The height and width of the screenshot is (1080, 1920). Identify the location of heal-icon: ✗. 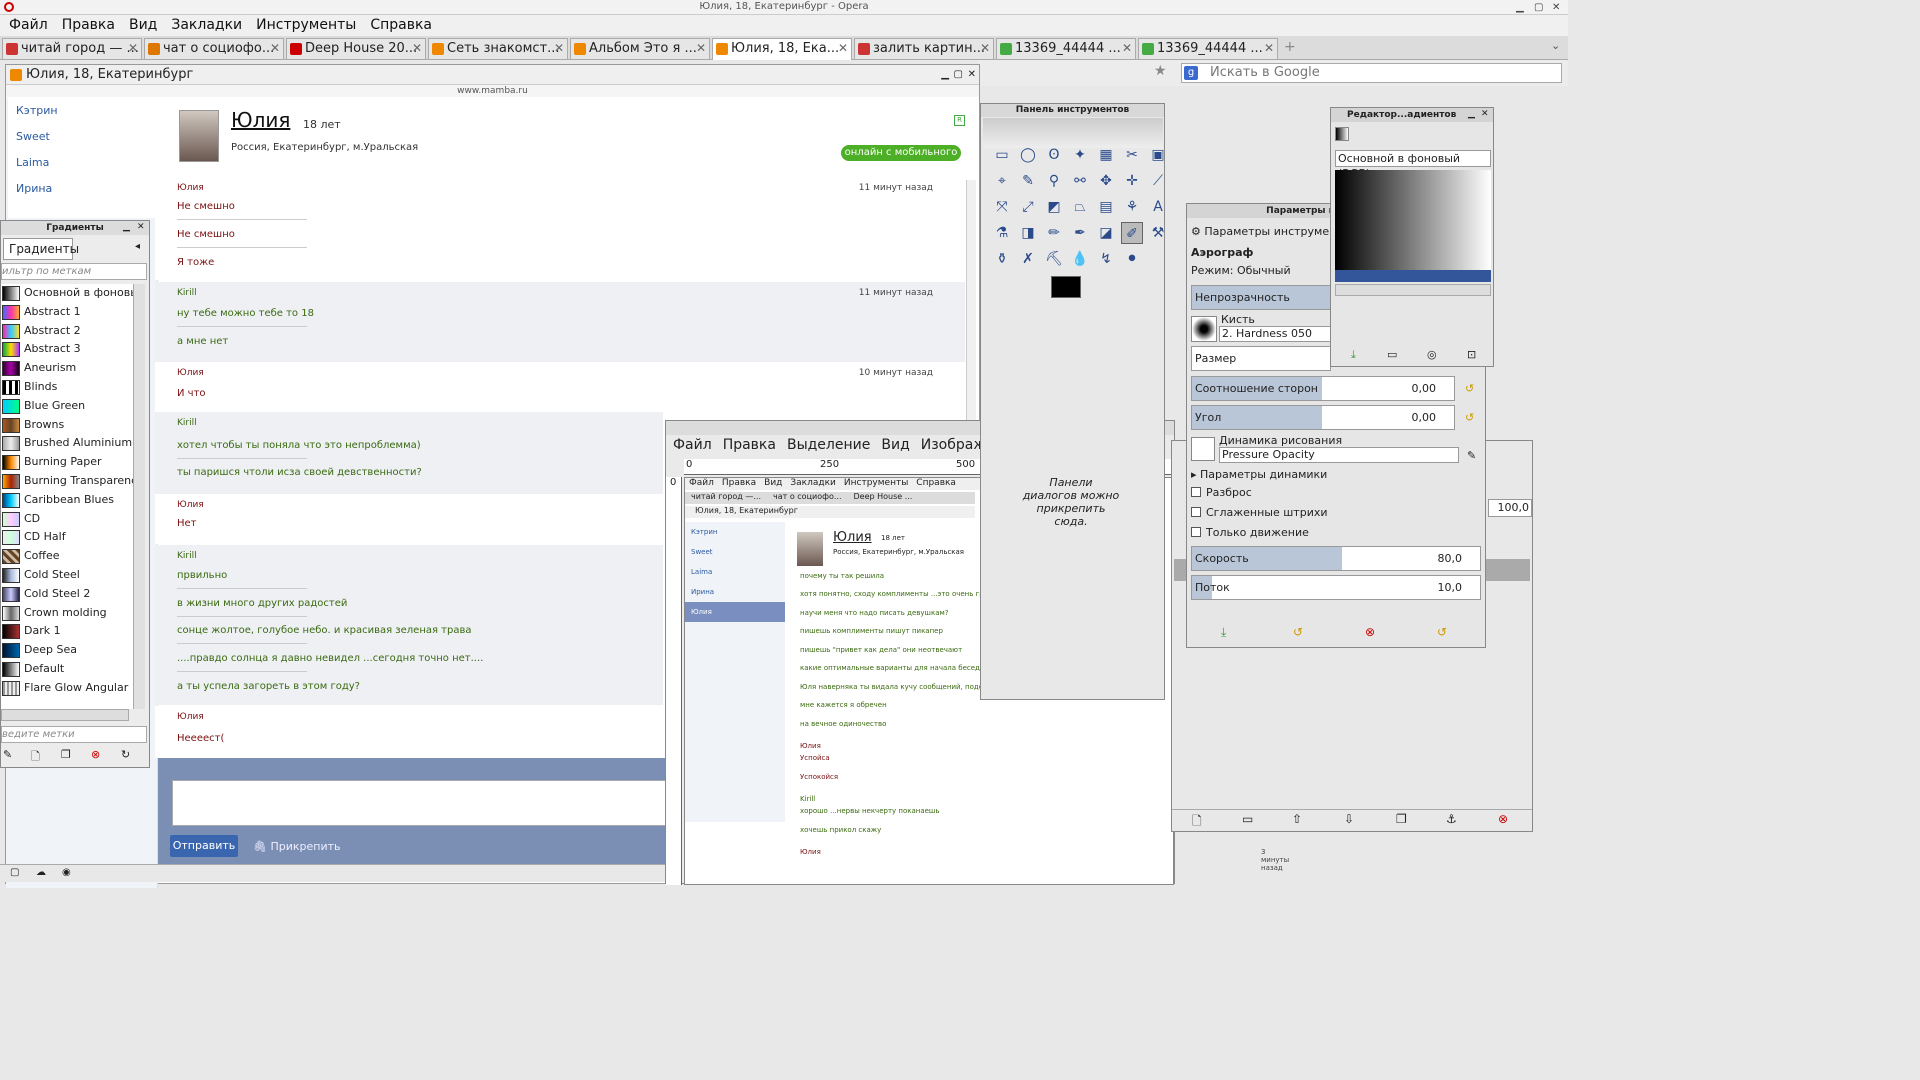
(1028, 259).